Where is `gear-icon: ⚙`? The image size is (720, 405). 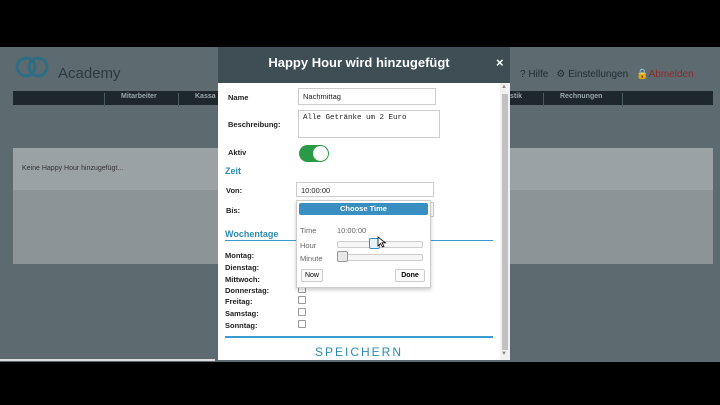
gear-icon: ⚙ is located at coordinates (561, 74).